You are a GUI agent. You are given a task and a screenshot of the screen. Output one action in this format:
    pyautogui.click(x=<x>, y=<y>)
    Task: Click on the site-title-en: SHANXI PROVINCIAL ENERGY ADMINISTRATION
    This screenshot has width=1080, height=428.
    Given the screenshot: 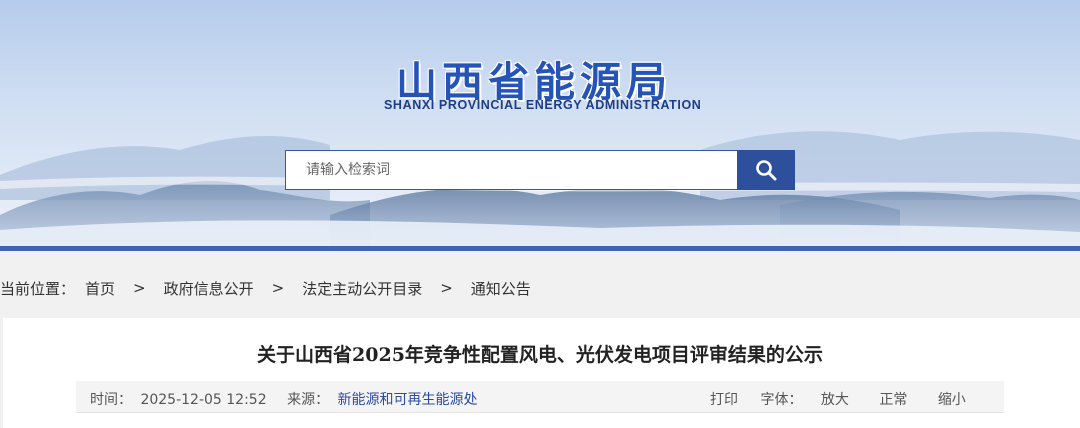 What is the action you would take?
    pyautogui.click(x=543, y=105)
    